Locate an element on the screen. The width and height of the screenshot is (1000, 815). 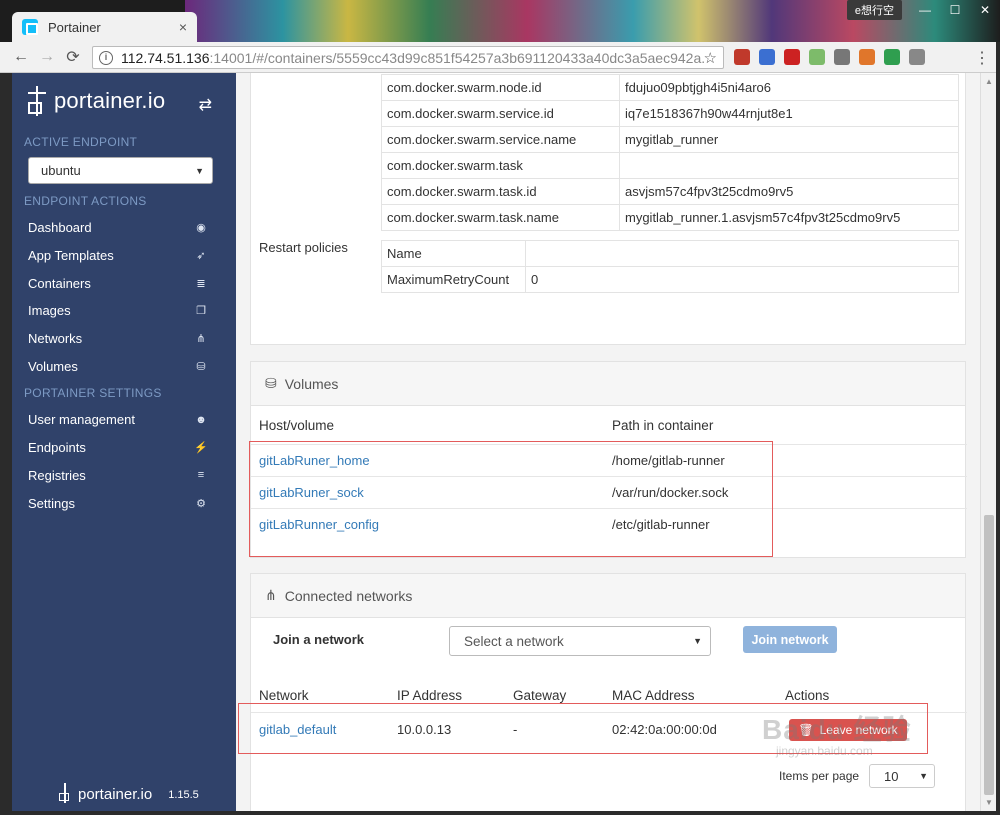
sidebar-item-endpoints: Endpoints ⚡ is located at coordinates (124, 448).